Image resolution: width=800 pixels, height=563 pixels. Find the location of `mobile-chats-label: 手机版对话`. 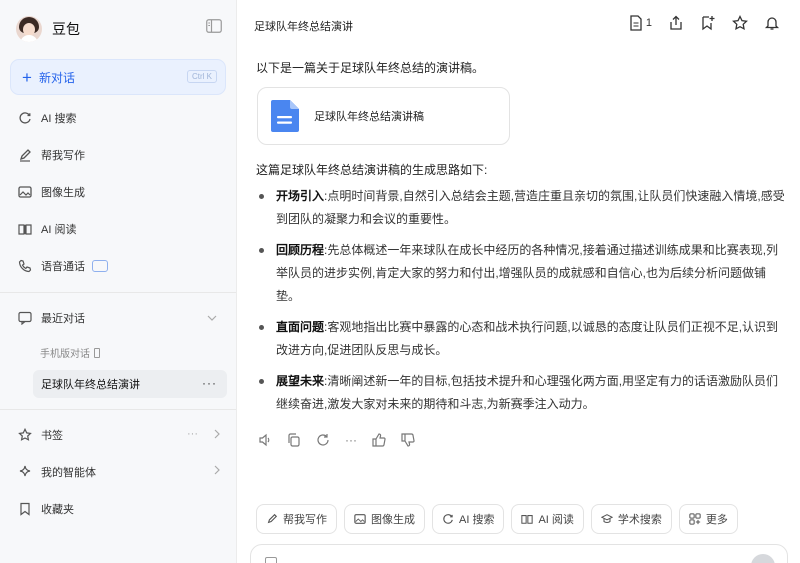

mobile-chats-label: 手机版对话 is located at coordinates (70, 352).